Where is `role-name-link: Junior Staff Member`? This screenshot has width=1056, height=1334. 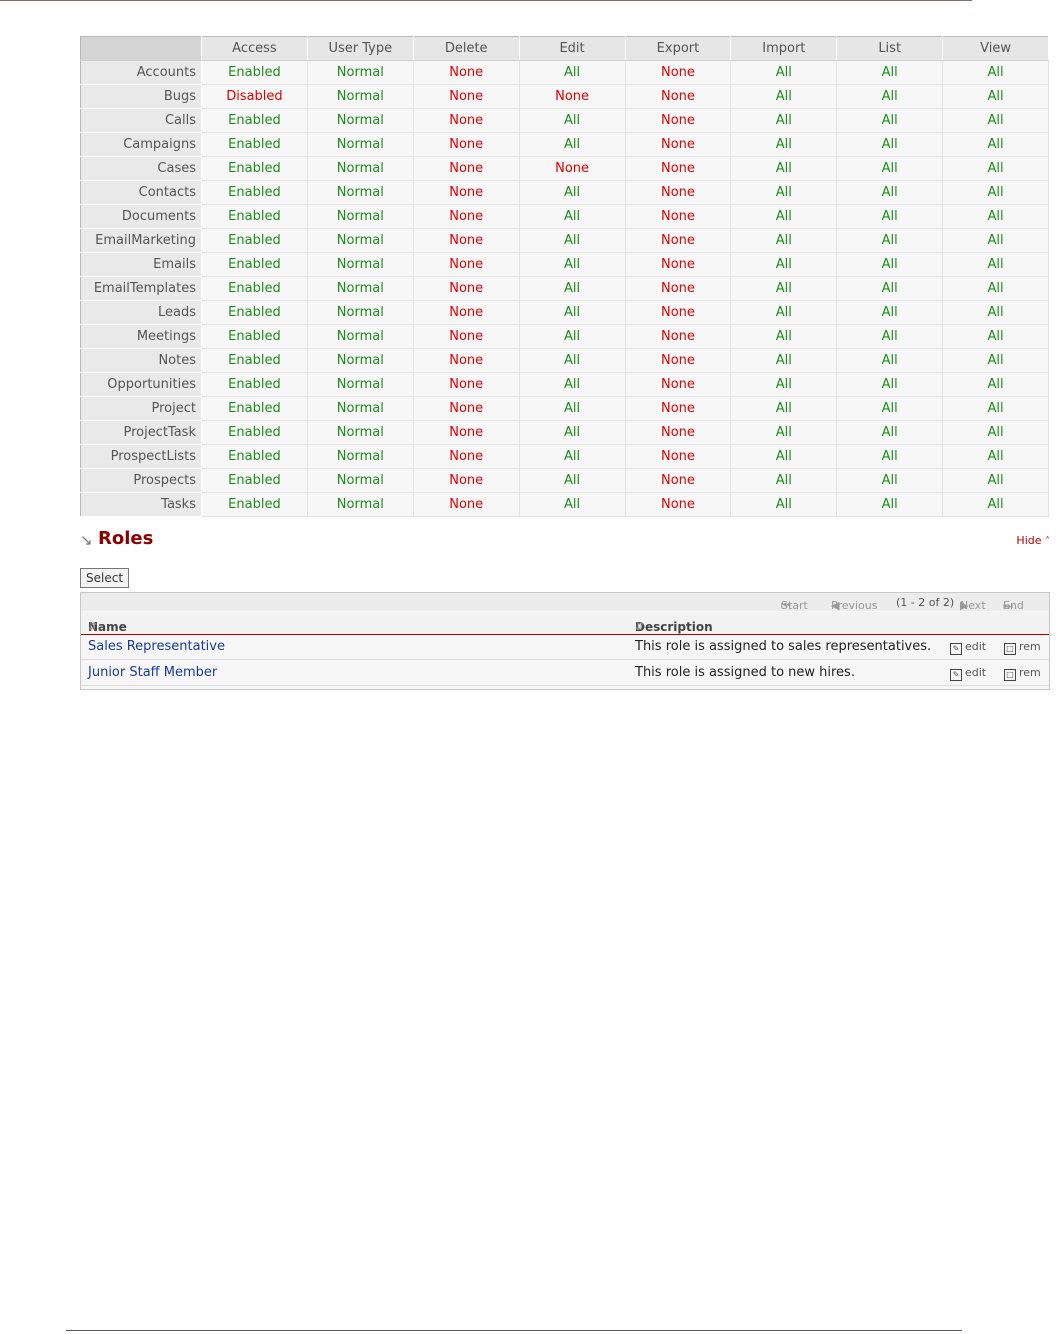 role-name-link: Junior Staff Member is located at coordinates (152, 672).